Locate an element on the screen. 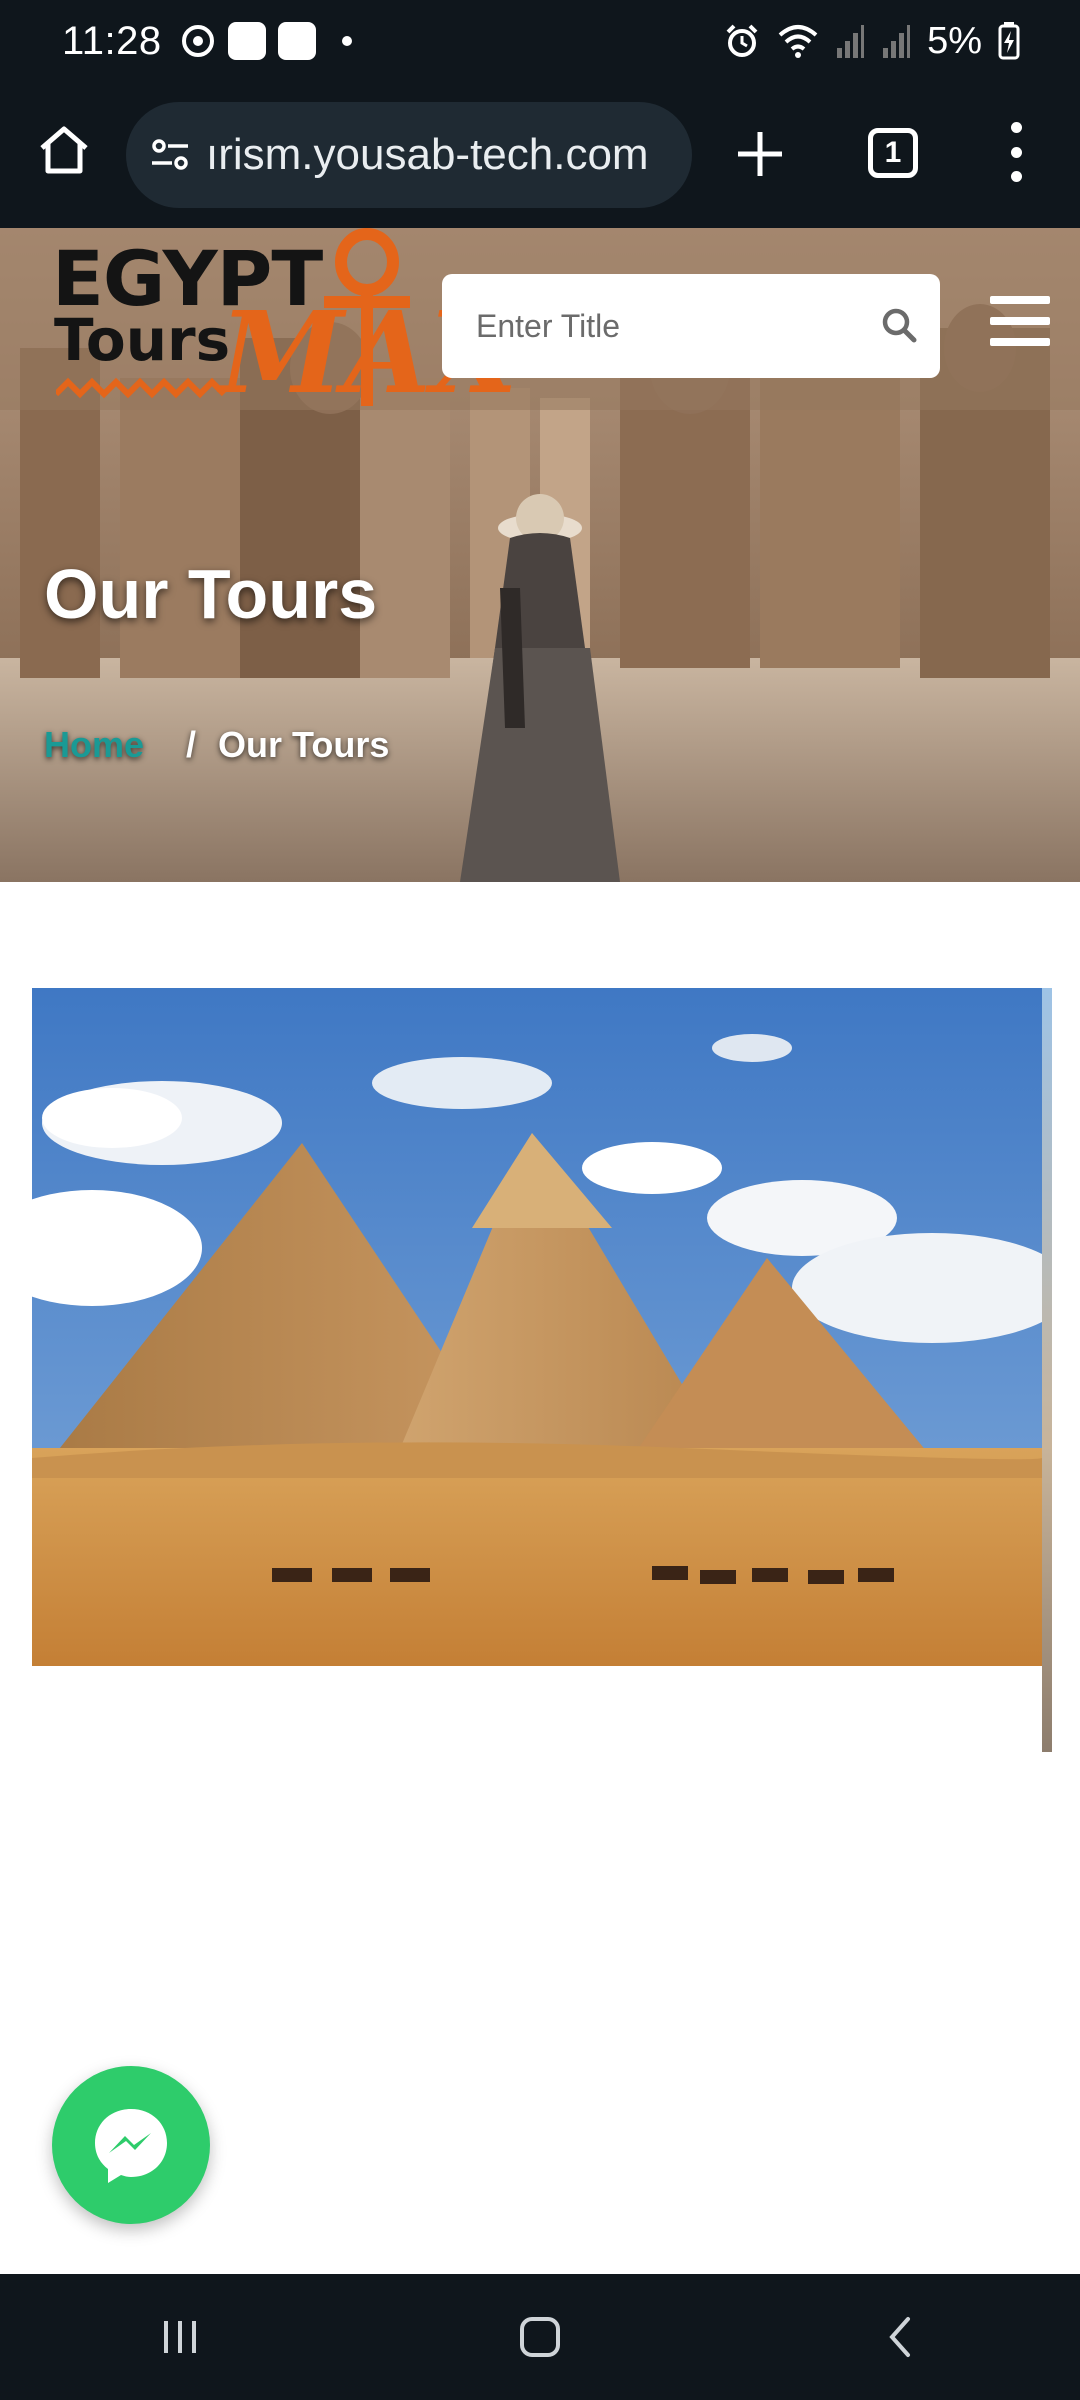 The height and width of the screenshot is (2400, 1080). tabs-button: 1 is located at coordinates (893, 153).